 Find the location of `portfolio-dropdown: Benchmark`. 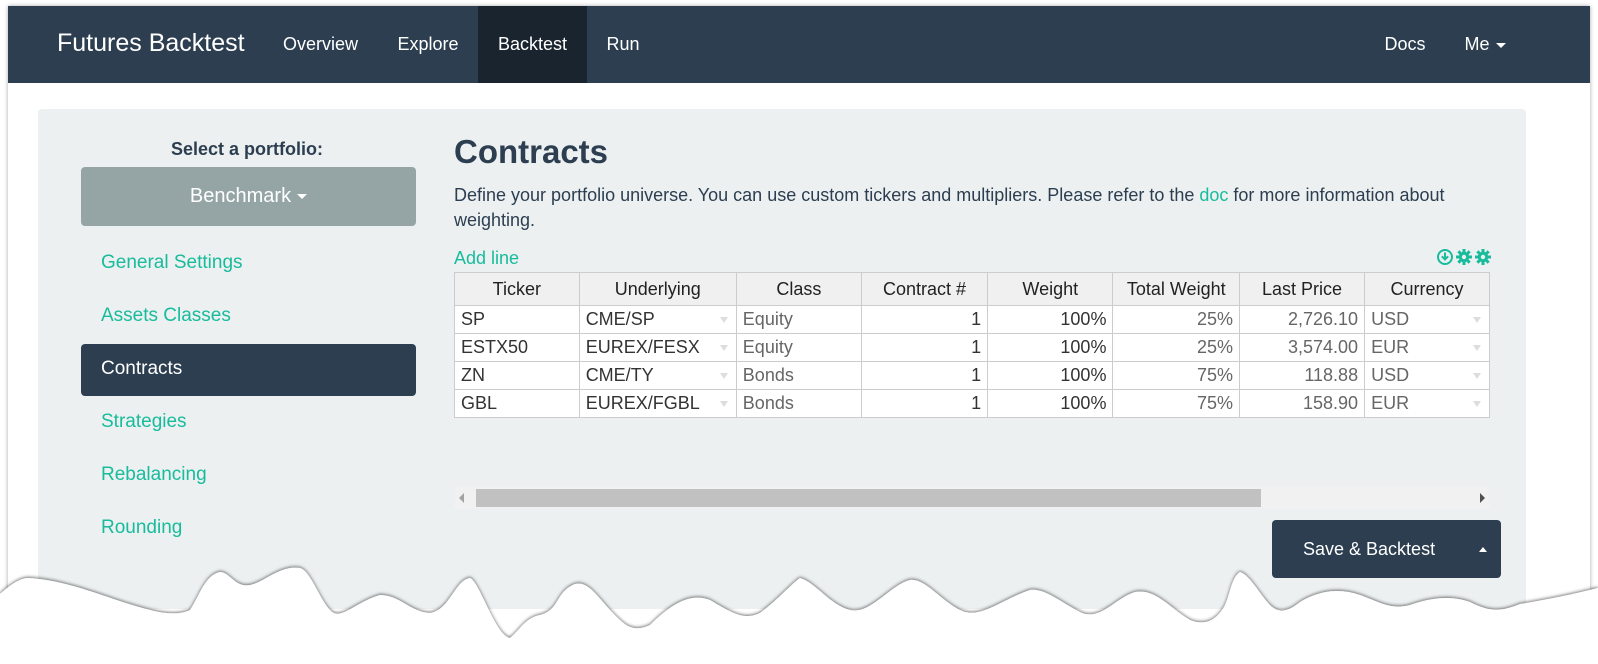

portfolio-dropdown: Benchmark is located at coordinates (248, 196).